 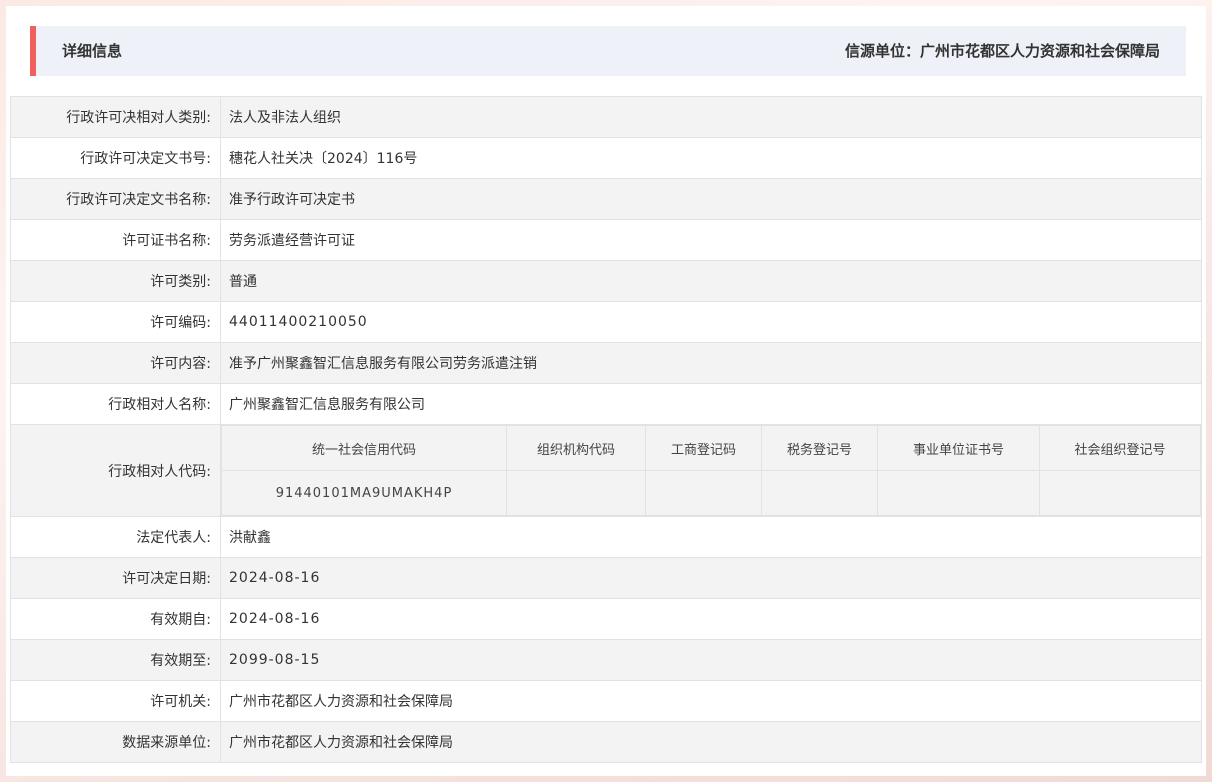 What do you see at coordinates (115, 537) in the screenshot?
I see `field-label: 法定代表人:` at bounding box center [115, 537].